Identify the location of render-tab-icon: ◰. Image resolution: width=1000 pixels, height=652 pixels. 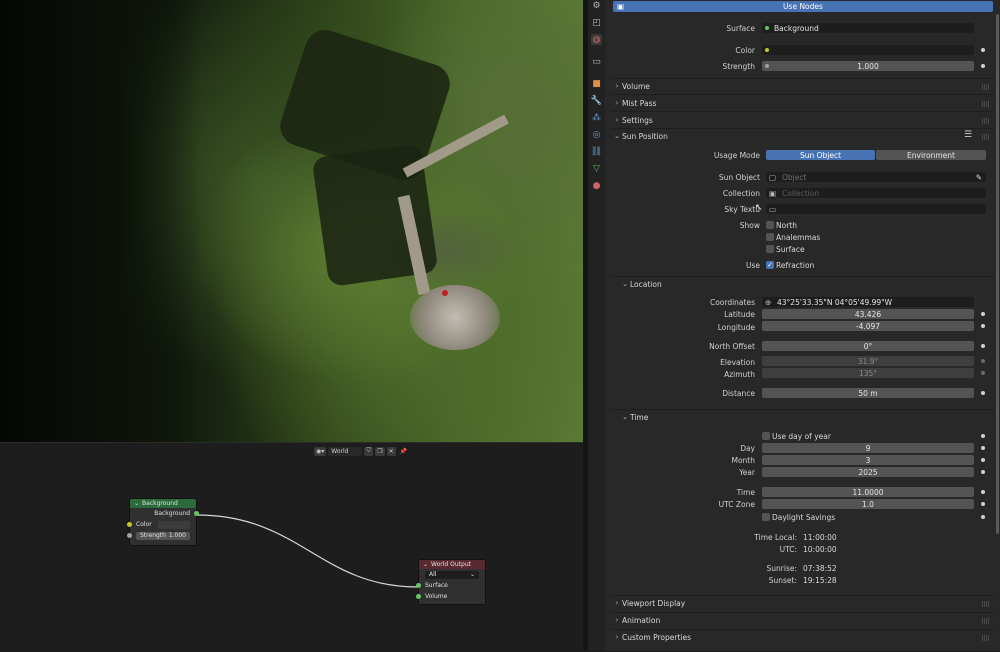
(596, 22).